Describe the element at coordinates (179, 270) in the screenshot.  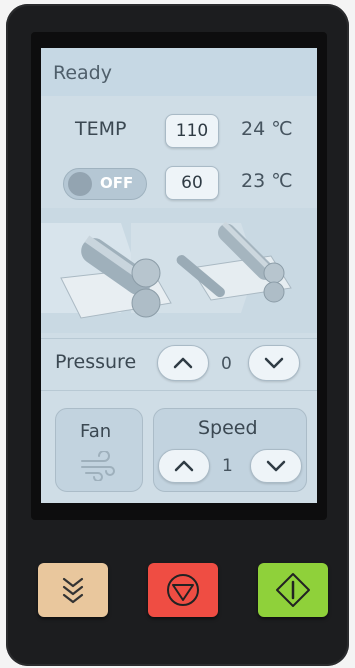
I see `roller-illustration` at that location.